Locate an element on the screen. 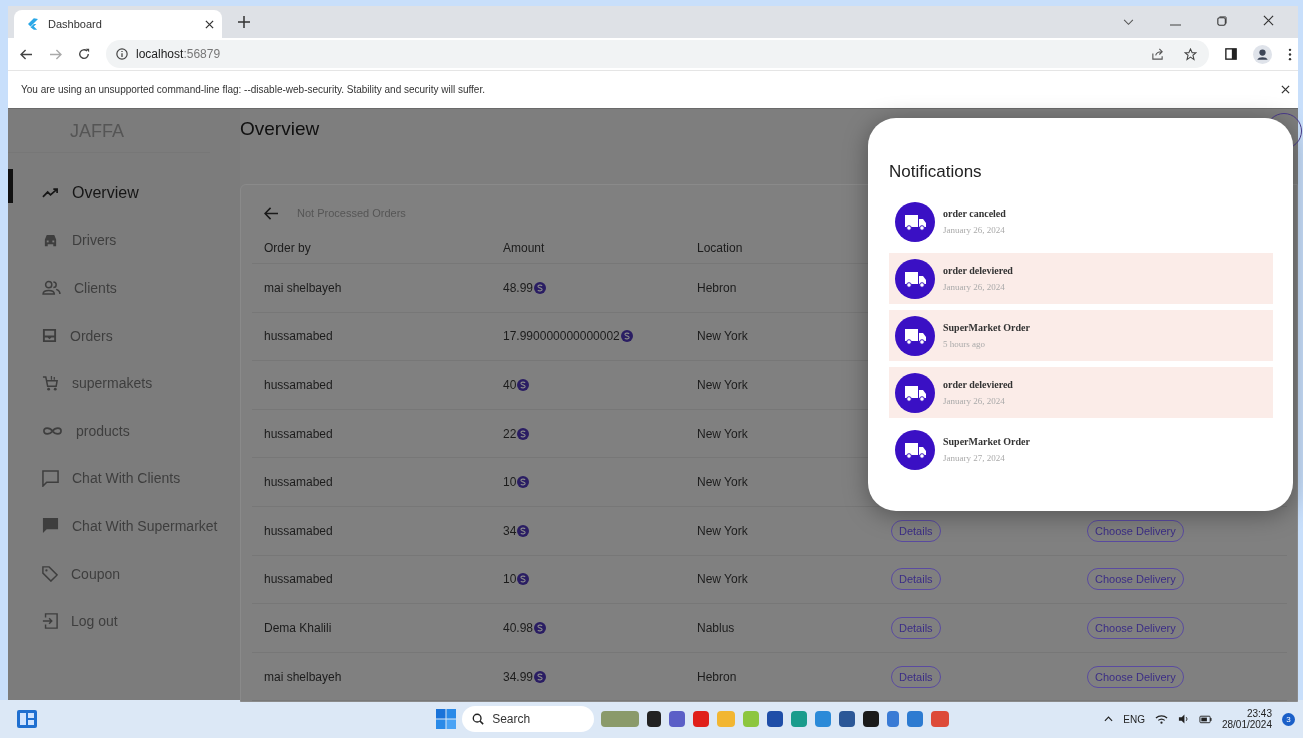 This screenshot has width=1303, height=738. table-cell-text: Nablus is located at coordinates (716, 627).